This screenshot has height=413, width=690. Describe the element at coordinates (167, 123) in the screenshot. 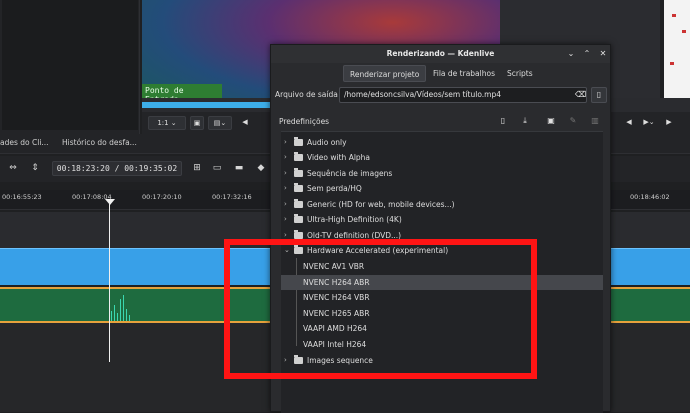

I see `zoom-select: 1:1 ⌄` at that location.